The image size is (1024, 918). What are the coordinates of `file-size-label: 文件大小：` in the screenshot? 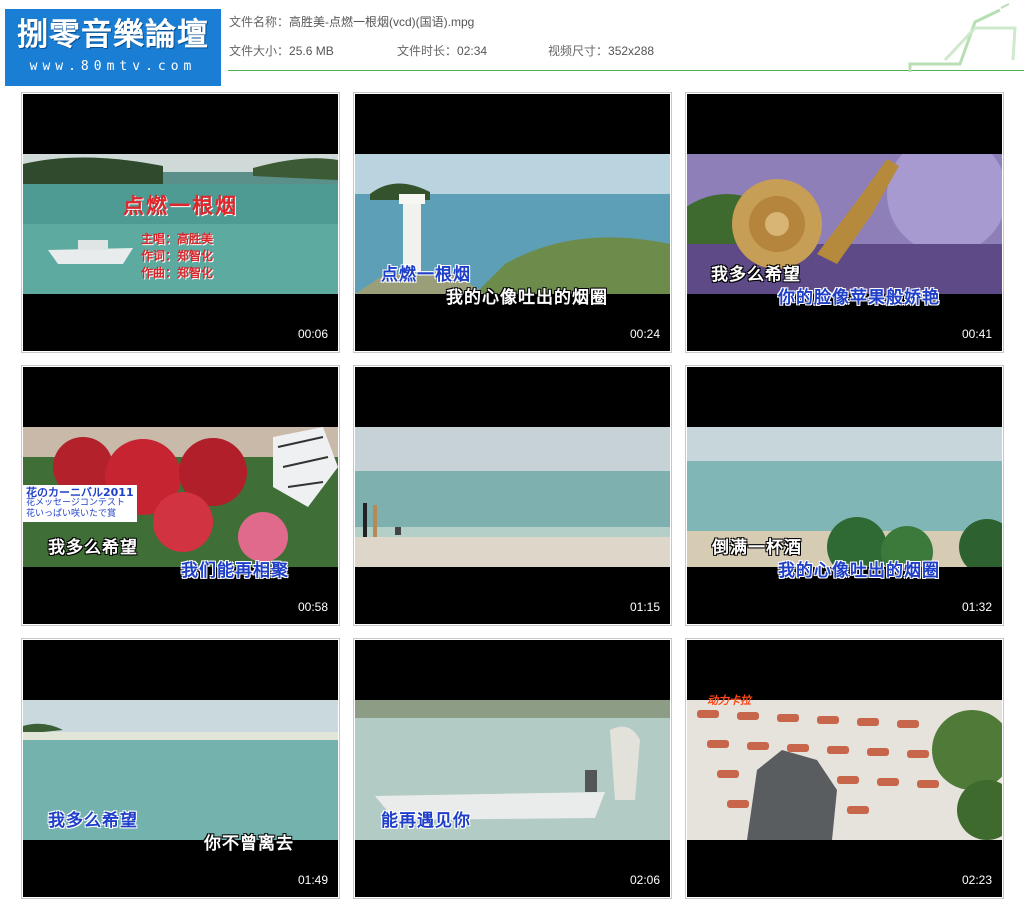 It's located at (259, 51).